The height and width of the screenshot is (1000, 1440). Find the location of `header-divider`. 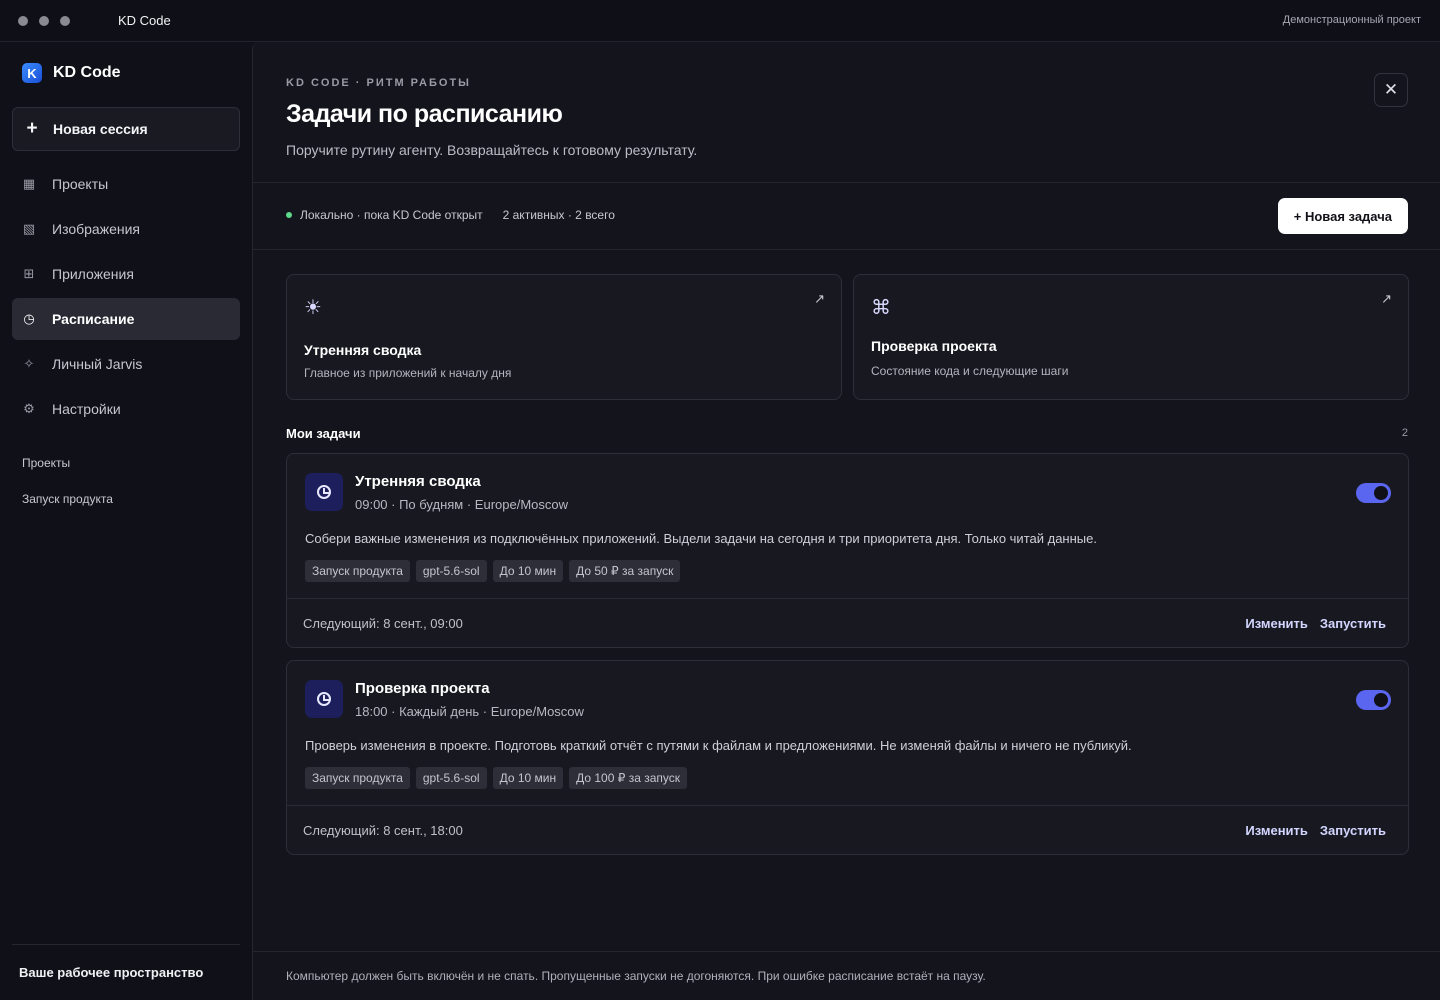

header-divider is located at coordinates (846, 182).